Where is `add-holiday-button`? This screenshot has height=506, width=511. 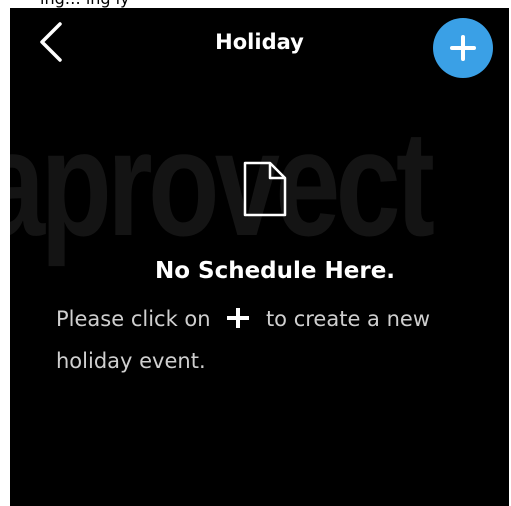 add-holiday-button is located at coordinates (463, 48).